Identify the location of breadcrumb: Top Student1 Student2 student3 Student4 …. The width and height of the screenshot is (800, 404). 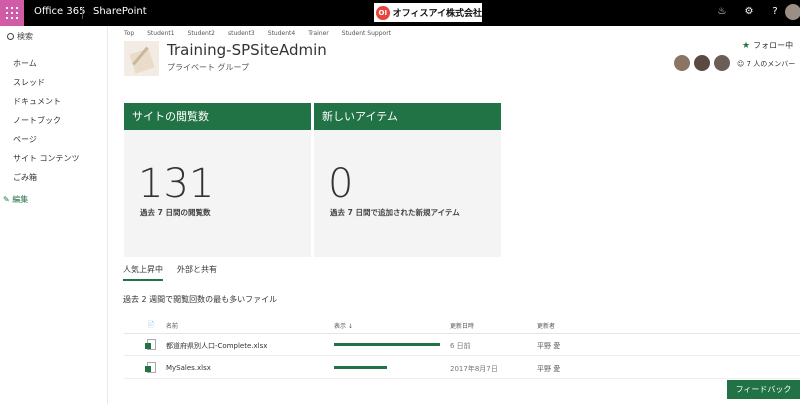
(257, 33).